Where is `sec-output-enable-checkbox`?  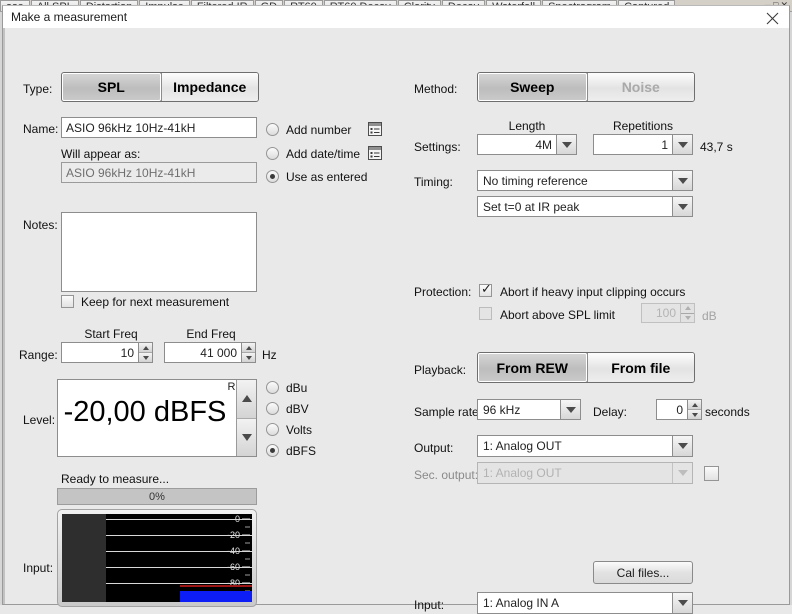
sec-output-enable-checkbox is located at coordinates (711, 473).